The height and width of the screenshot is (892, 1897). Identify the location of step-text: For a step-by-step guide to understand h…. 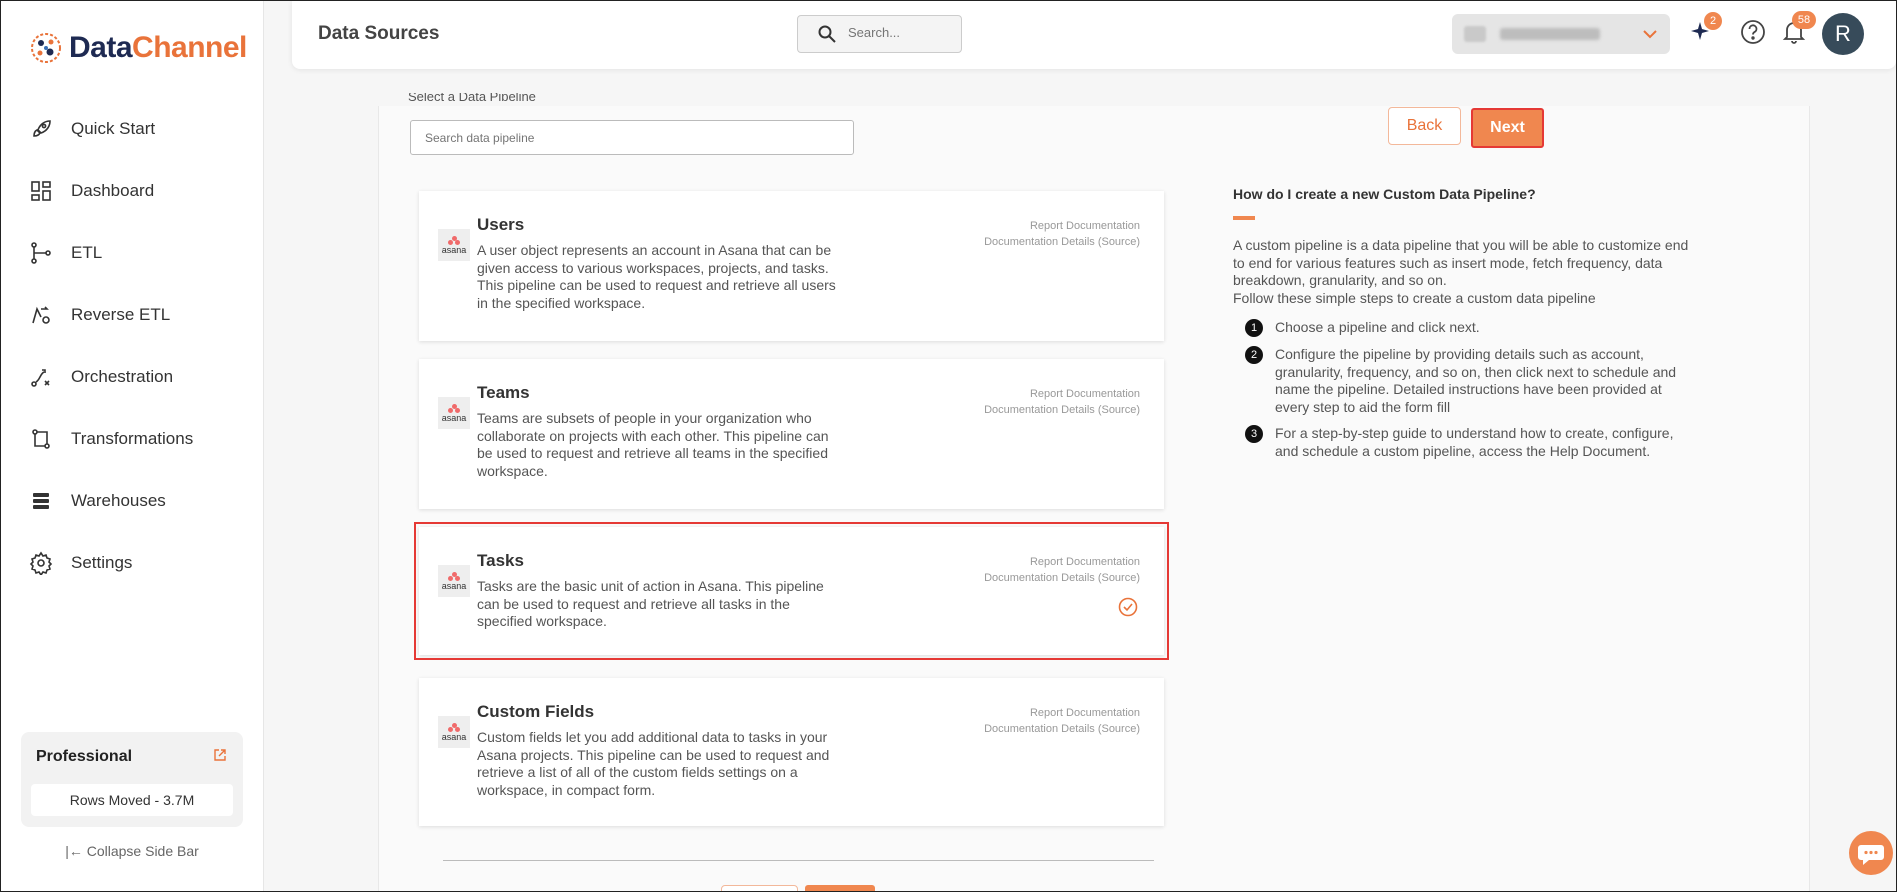
(1474, 442).